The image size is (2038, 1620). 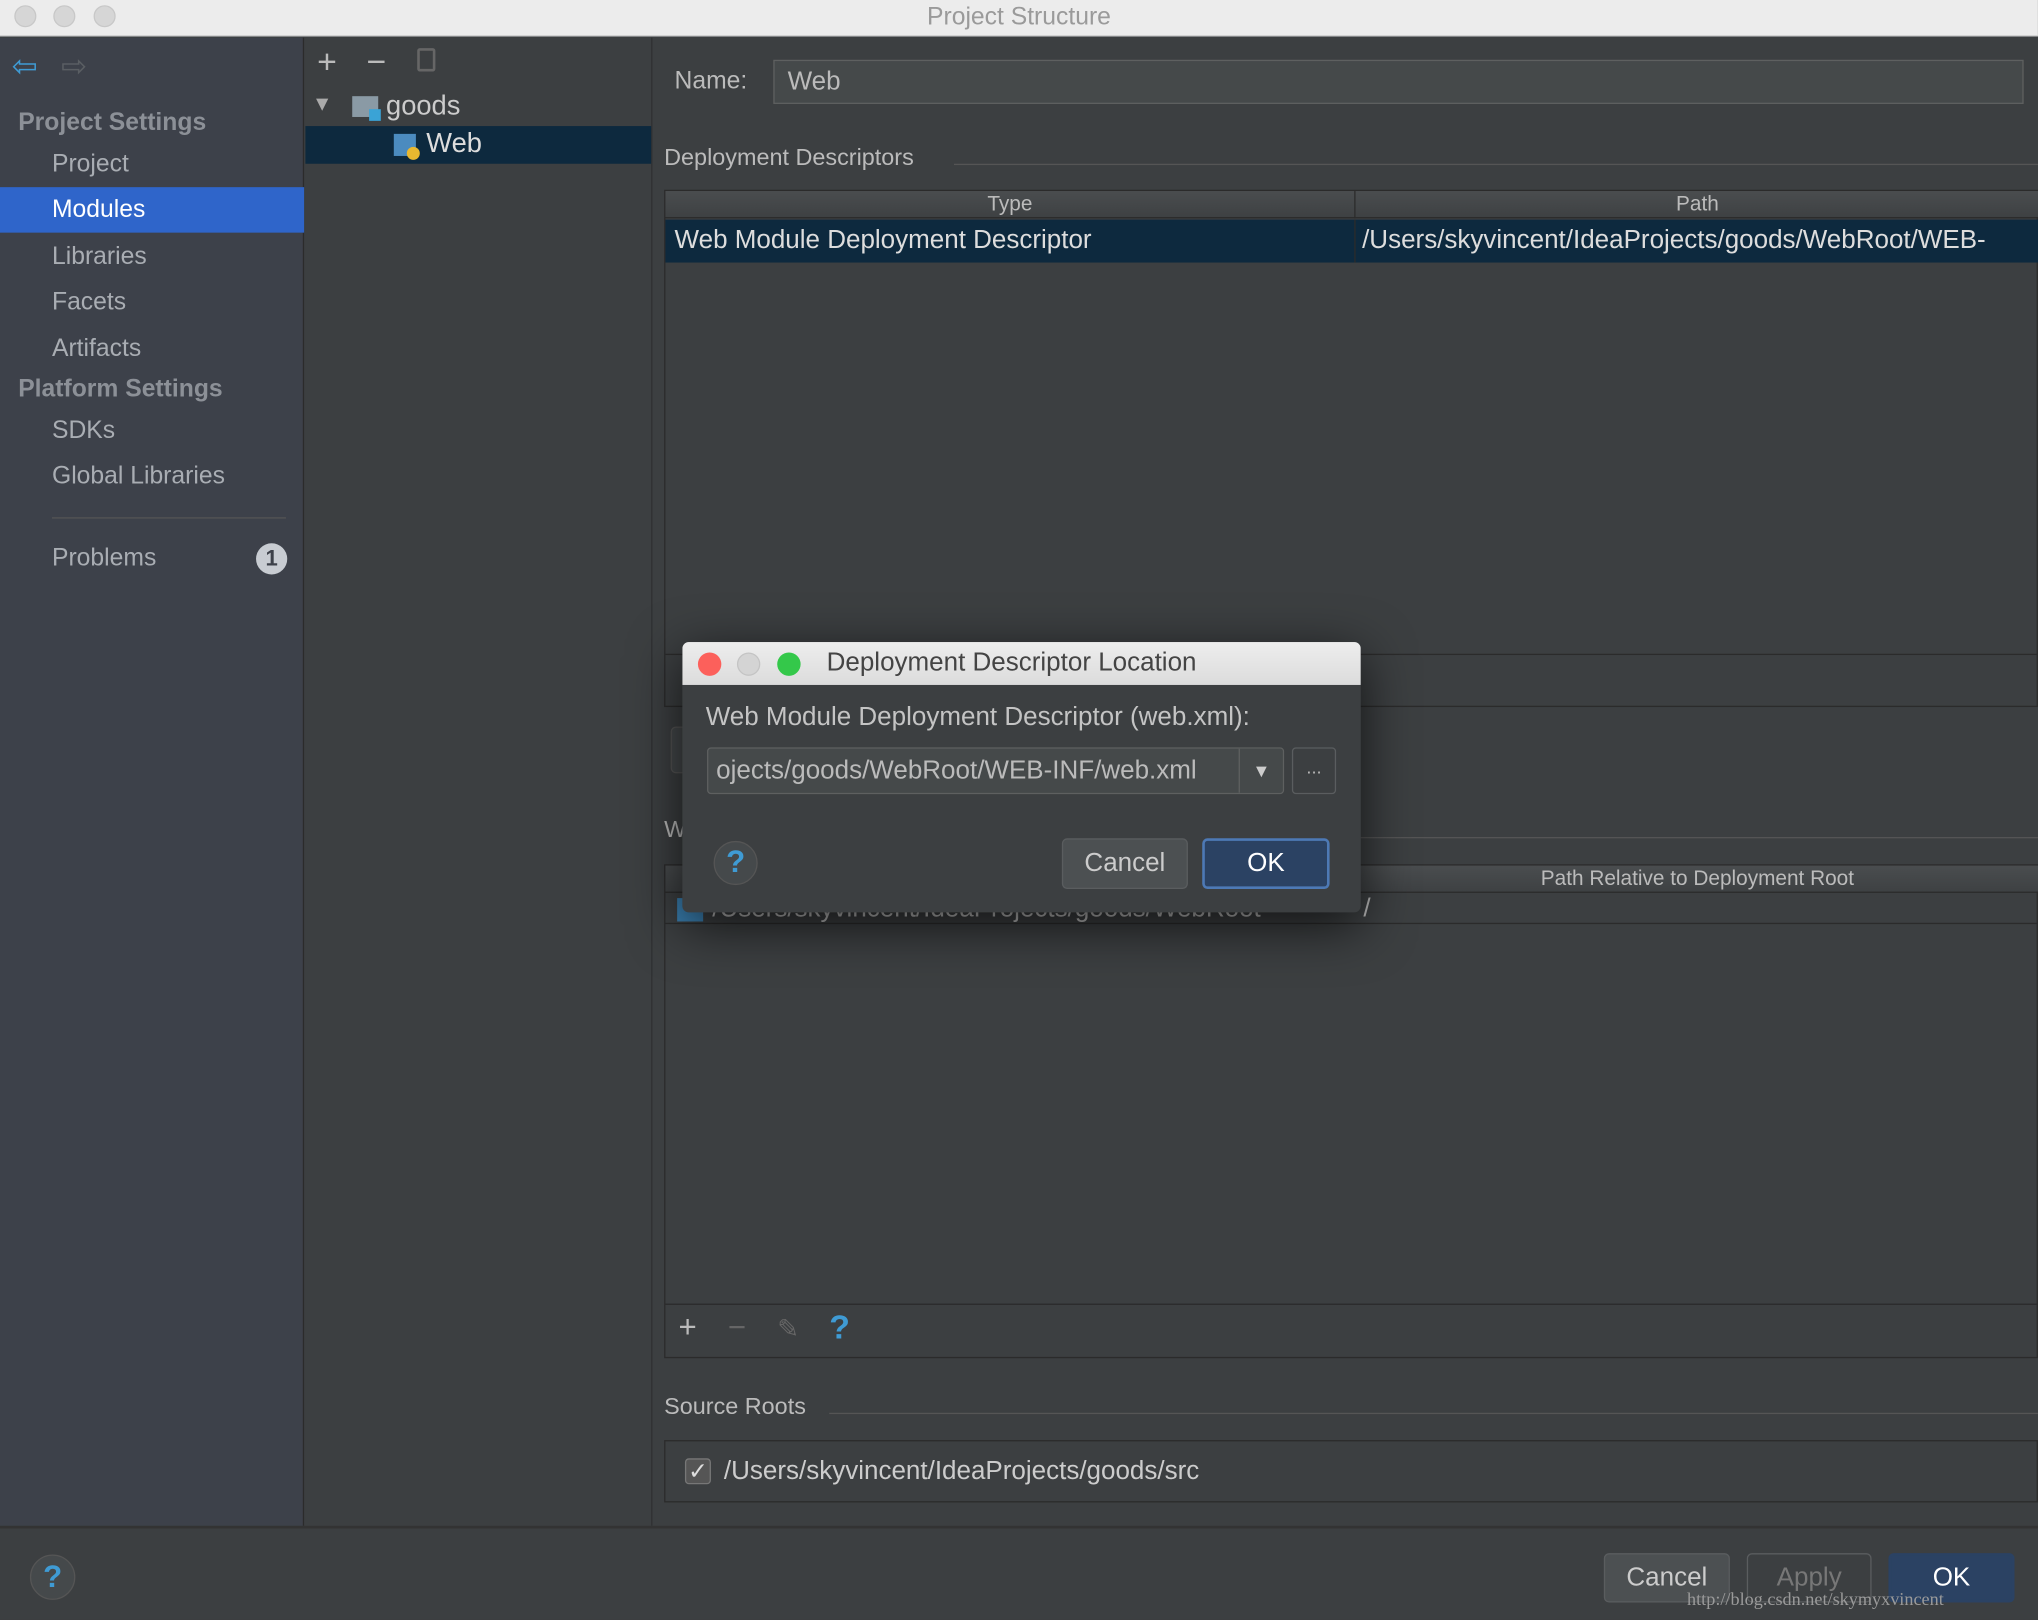 What do you see at coordinates (735, 1406) in the screenshot?
I see `source-roots-title: Source Roots` at bounding box center [735, 1406].